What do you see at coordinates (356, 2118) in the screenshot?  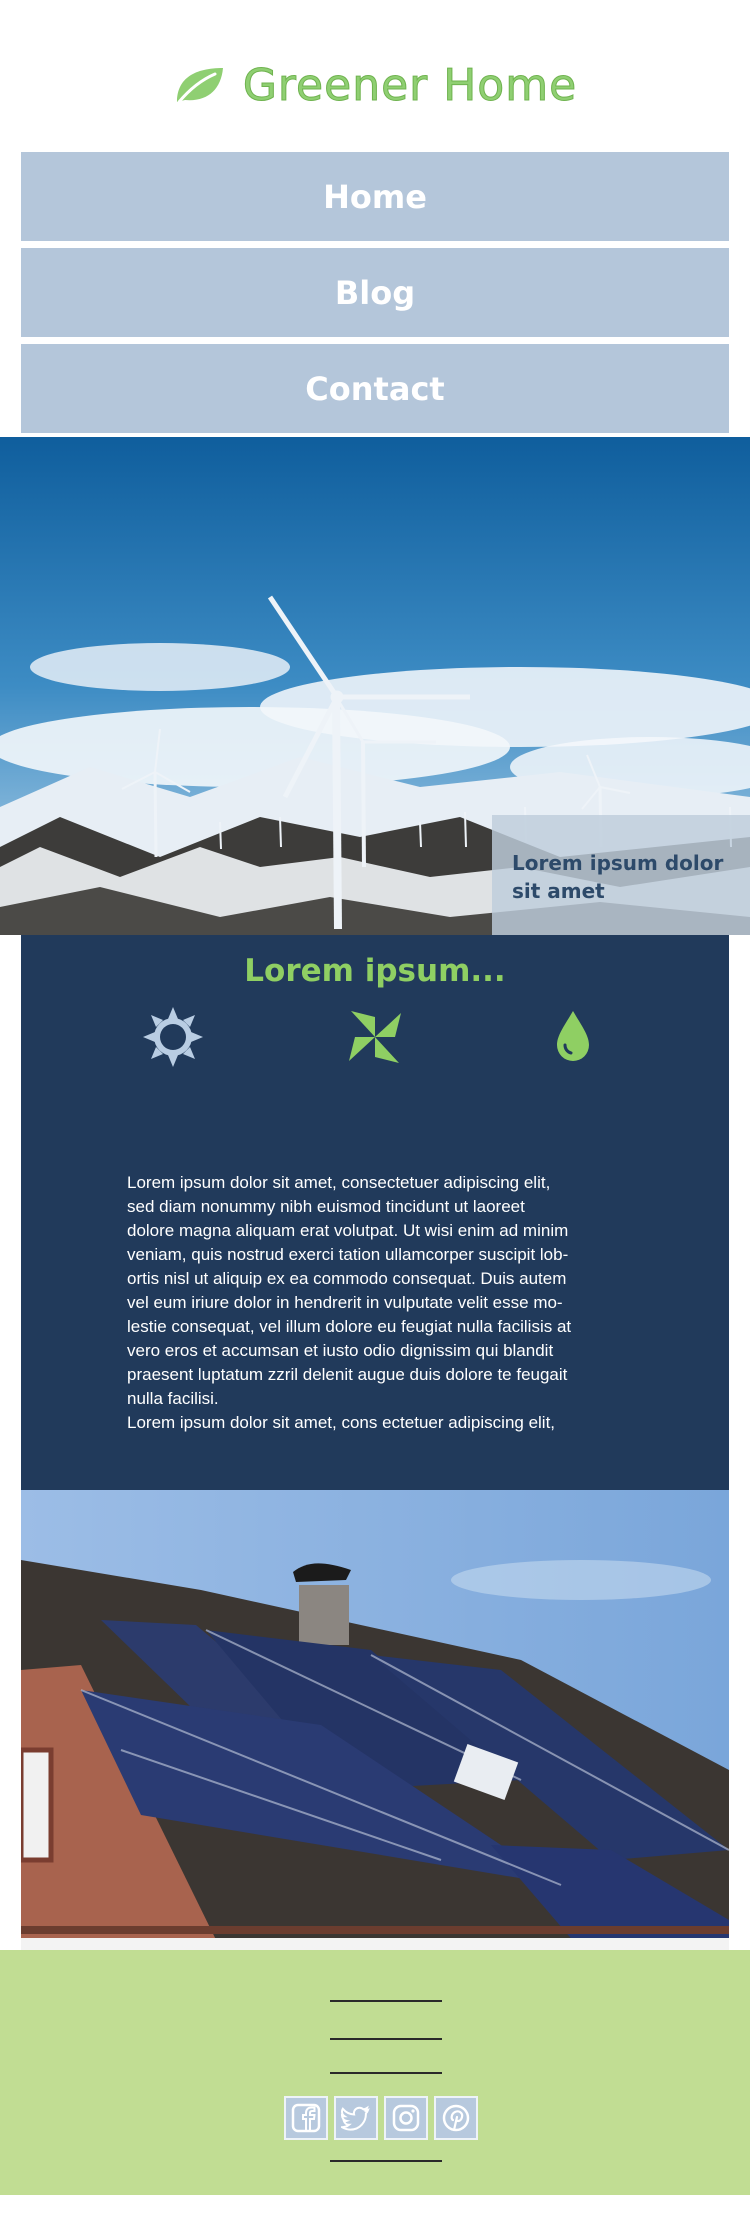 I see `twitter-icon` at bounding box center [356, 2118].